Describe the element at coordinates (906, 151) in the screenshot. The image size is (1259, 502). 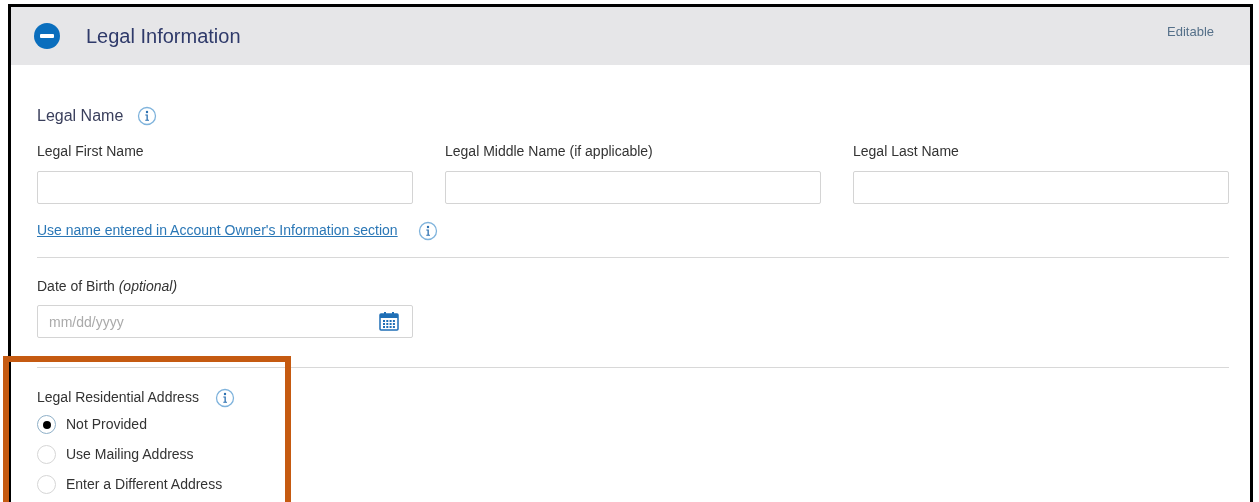
I see `field-label: Legal Last Name` at that location.